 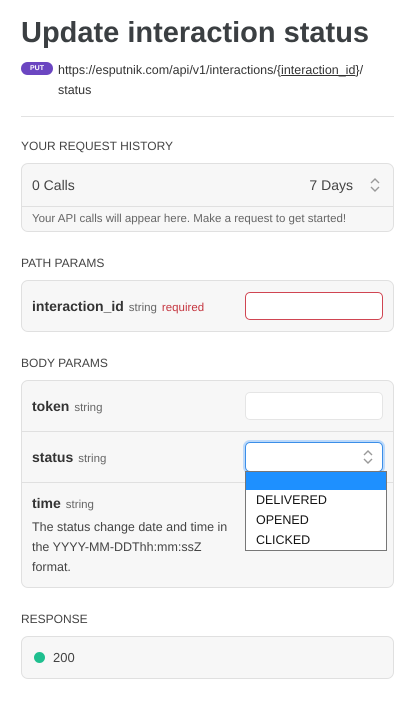 What do you see at coordinates (189, 219) in the screenshot?
I see `history-note: Your API calls will appear here. Make a request to get started!` at bounding box center [189, 219].